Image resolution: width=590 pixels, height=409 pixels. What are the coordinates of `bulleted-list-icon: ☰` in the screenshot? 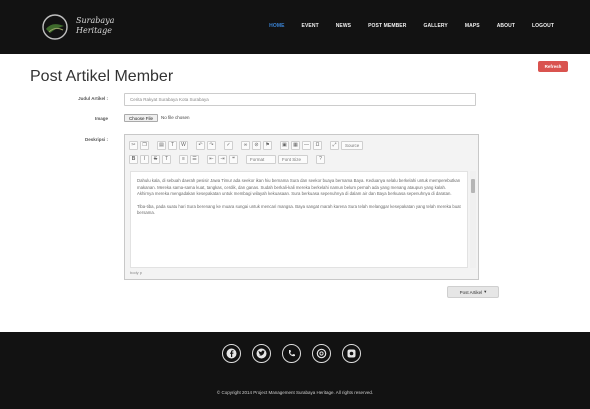 It's located at (194, 159).